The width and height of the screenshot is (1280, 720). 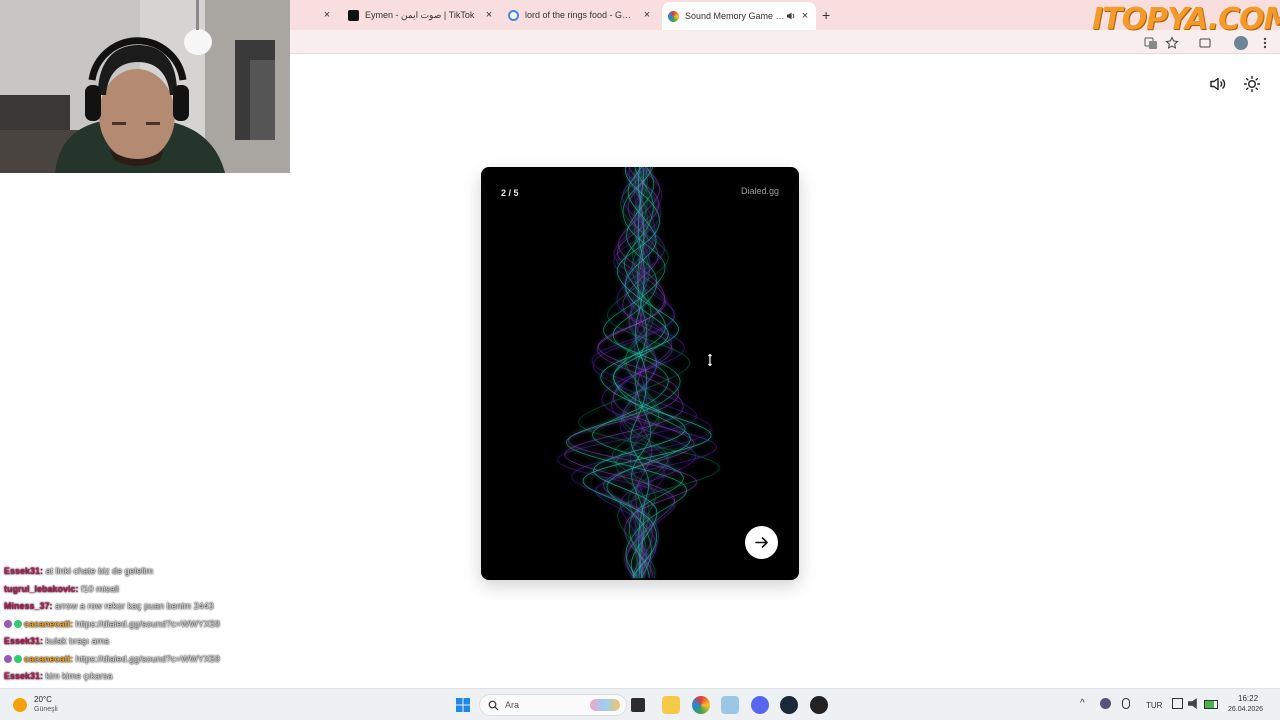 What do you see at coordinates (829, 15) in the screenshot?
I see `new-tab-button: +` at bounding box center [829, 15].